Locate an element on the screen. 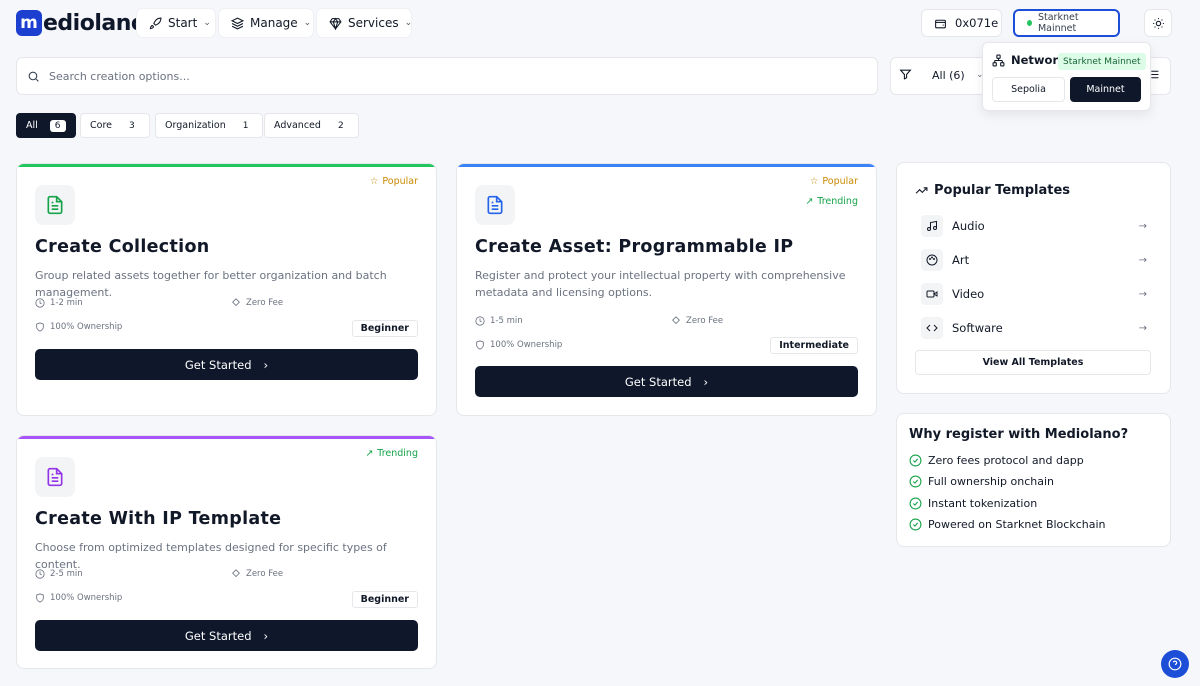  wallet-address: 0x071e is located at coordinates (977, 23).